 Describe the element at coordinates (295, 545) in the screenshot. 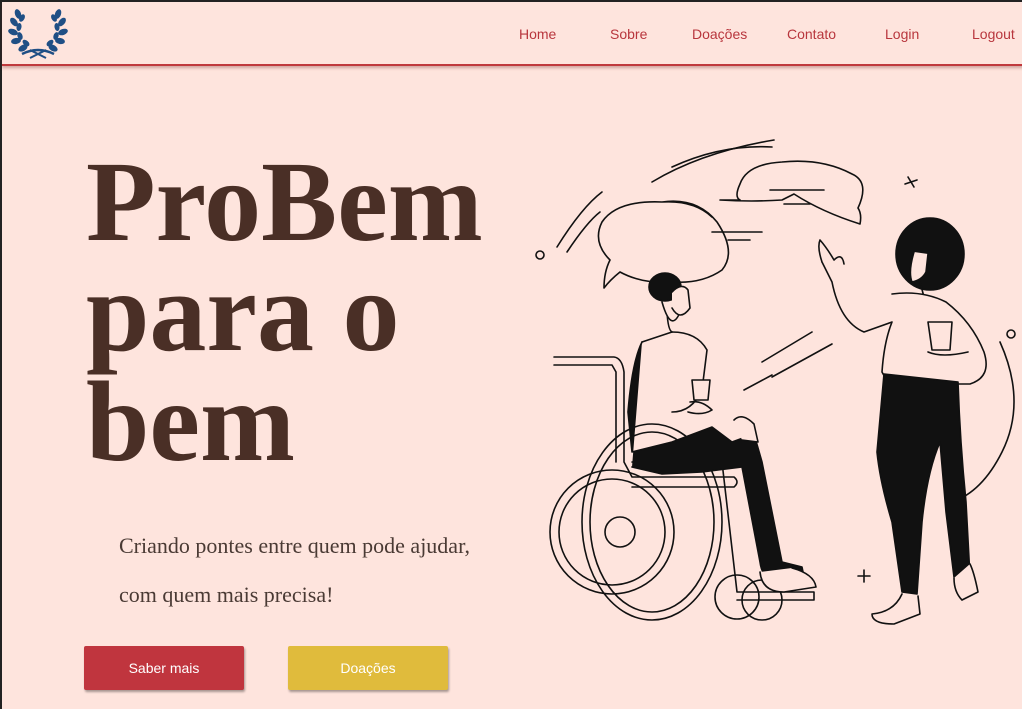

I see `hero-subtitle-line-1: Criando pontes entre quem pode ajudar,` at that location.